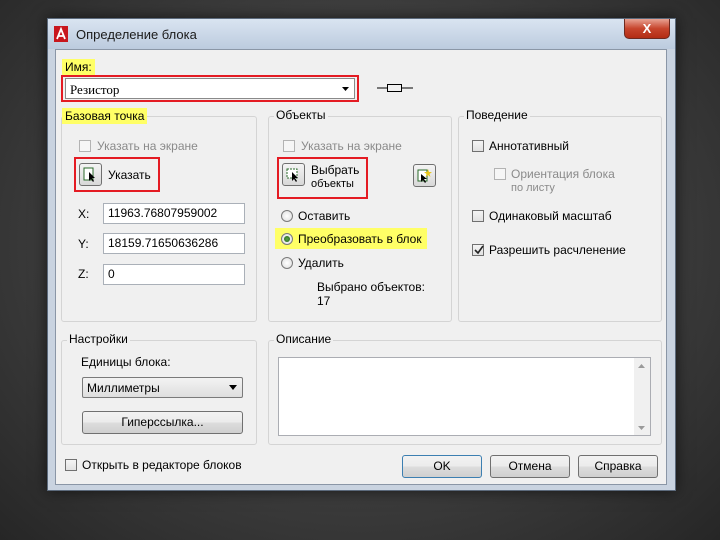 The width and height of the screenshot is (720, 540). I want to click on pick-point-icon, so click(89, 174).